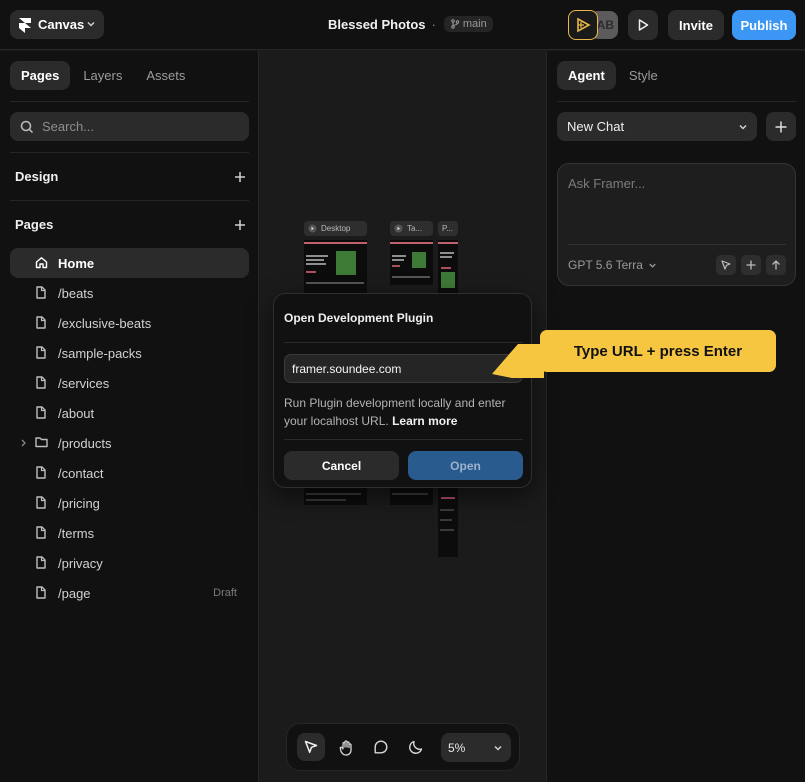 The height and width of the screenshot is (782, 805). What do you see at coordinates (81, 473) in the screenshot?
I see `page-label: /contact` at bounding box center [81, 473].